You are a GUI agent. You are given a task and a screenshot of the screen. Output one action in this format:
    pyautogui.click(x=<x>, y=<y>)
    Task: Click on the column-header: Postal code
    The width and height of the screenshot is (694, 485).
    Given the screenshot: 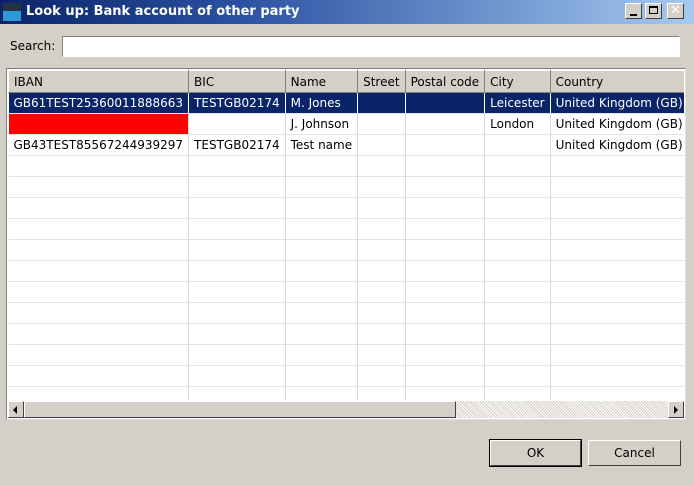 What is the action you would take?
    pyautogui.click(x=445, y=81)
    